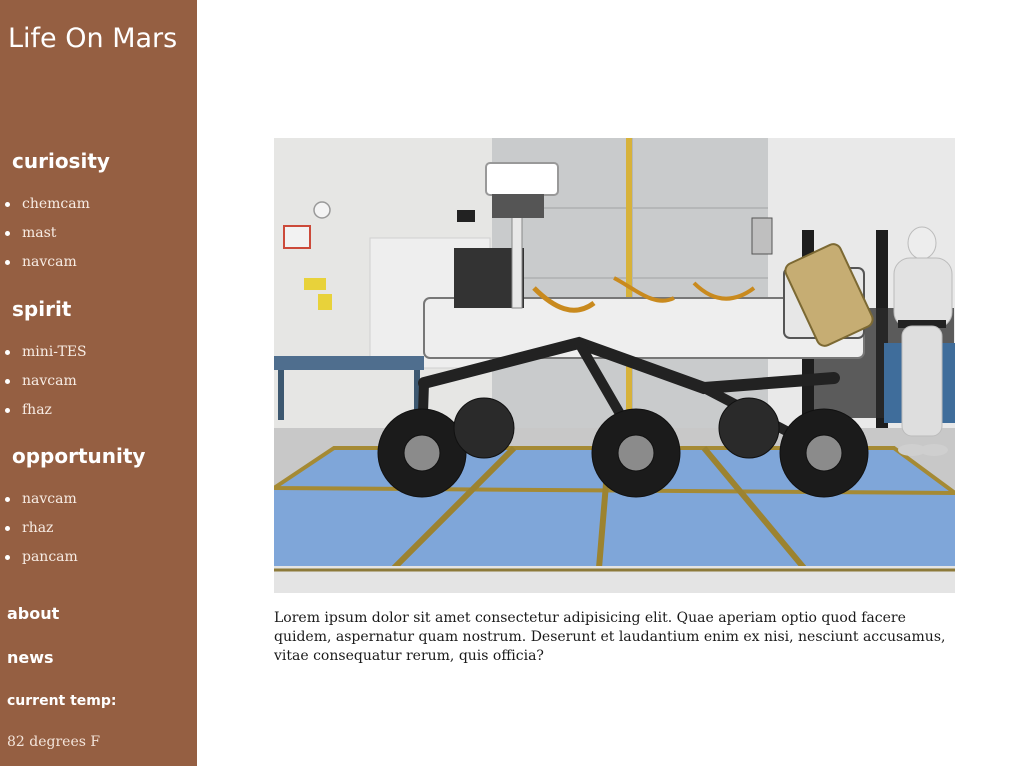 The width and height of the screenshot is (1009, 766). I want to click on list-item: mast, so click(45, 237).